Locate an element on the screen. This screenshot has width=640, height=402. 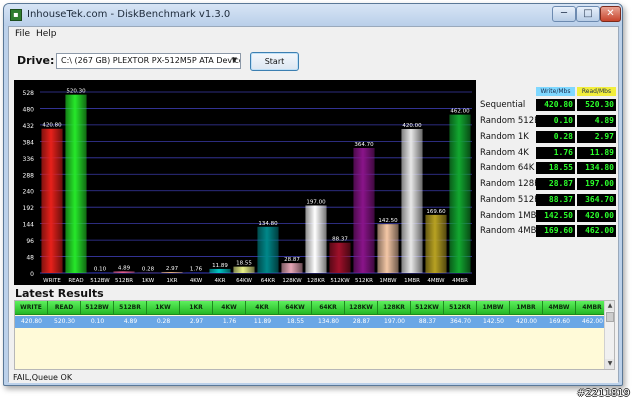
y-tick-label: 240 is located at coordinates (29, 192).